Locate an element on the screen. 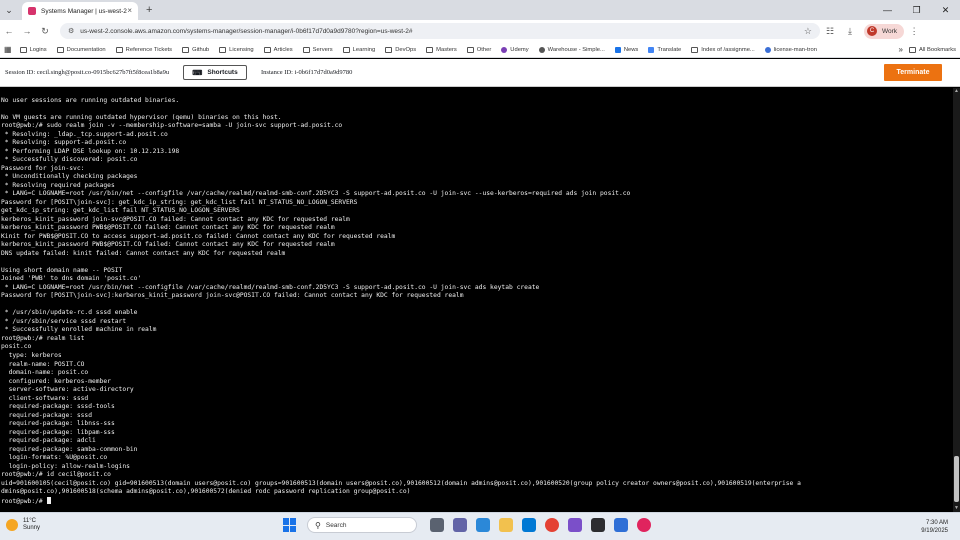 This screenshot has width=960, height=540. bookmark-licensing: Licensing is located at coordinates (236, 49).